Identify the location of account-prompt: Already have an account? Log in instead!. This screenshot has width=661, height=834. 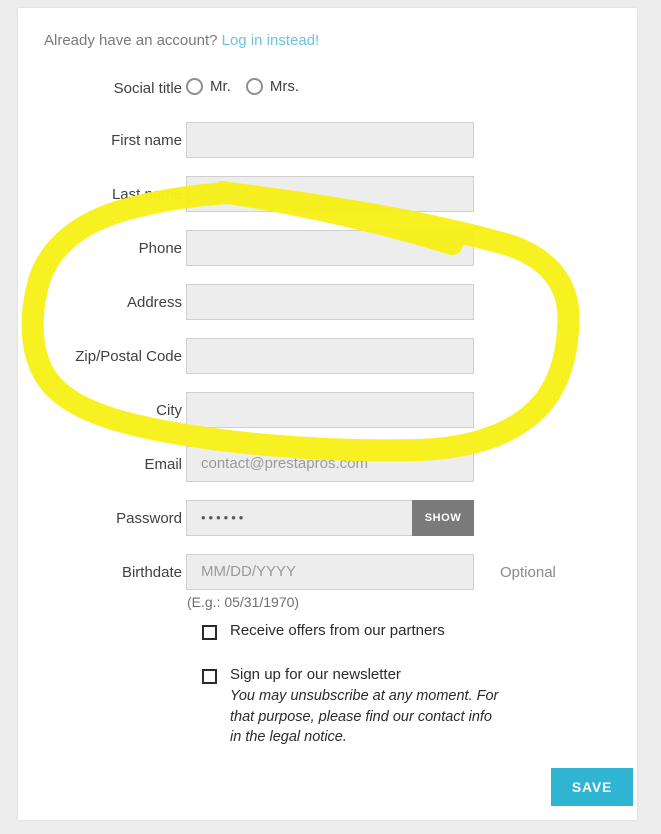
(181, 40).